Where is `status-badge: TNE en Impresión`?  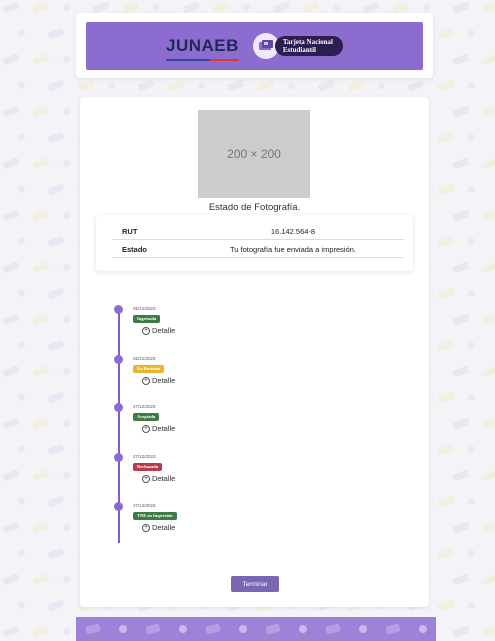
status-badge: TNE en Impresión is located at coordinates (155, 516).